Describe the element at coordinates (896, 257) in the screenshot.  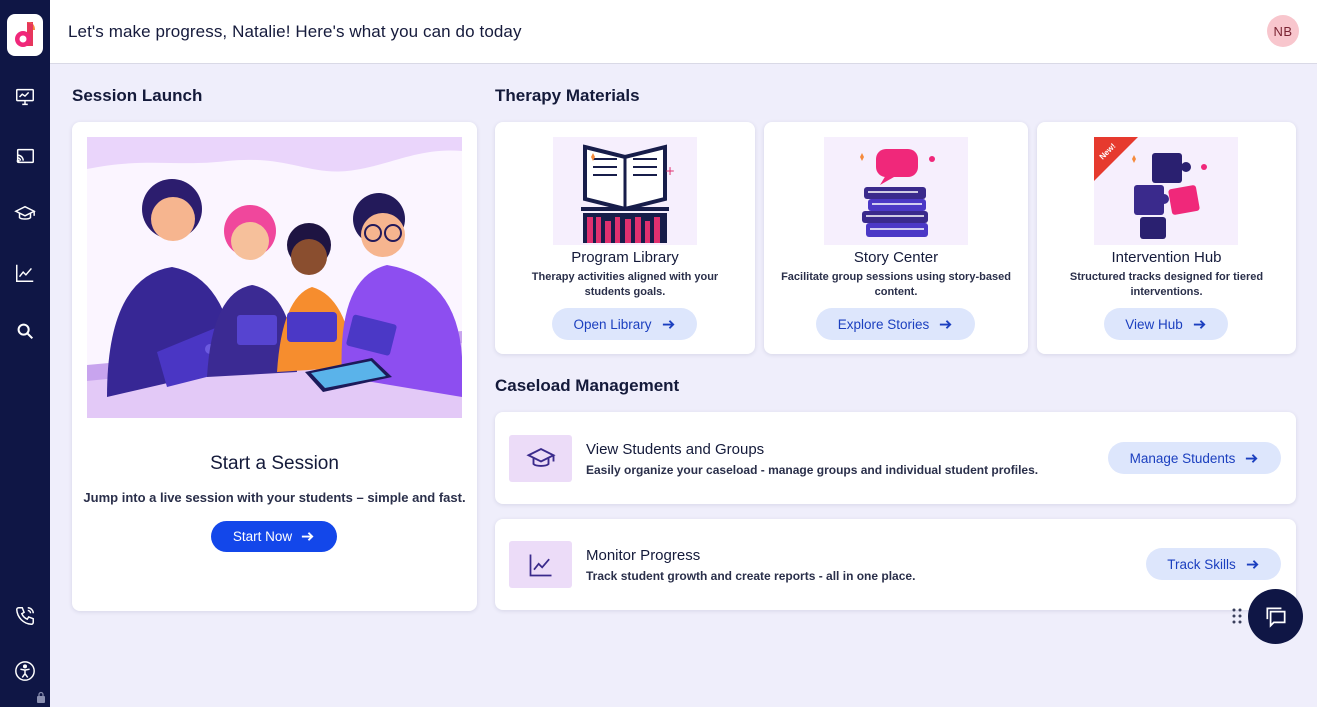
I see `story-center-title: Story Center` at that location.